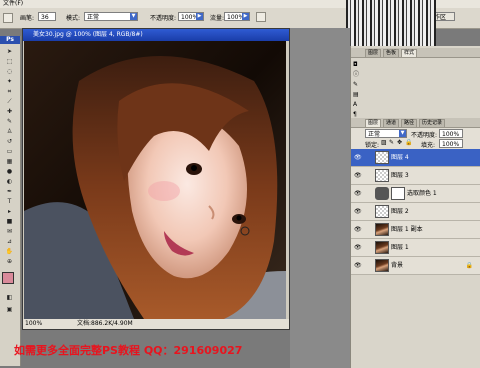 The width and height of the screenshot is (480, 368). Describe the element at coordinates (111, 16) in the screenshot. I see `blend-mode-select: 正常 ▼` at that location.